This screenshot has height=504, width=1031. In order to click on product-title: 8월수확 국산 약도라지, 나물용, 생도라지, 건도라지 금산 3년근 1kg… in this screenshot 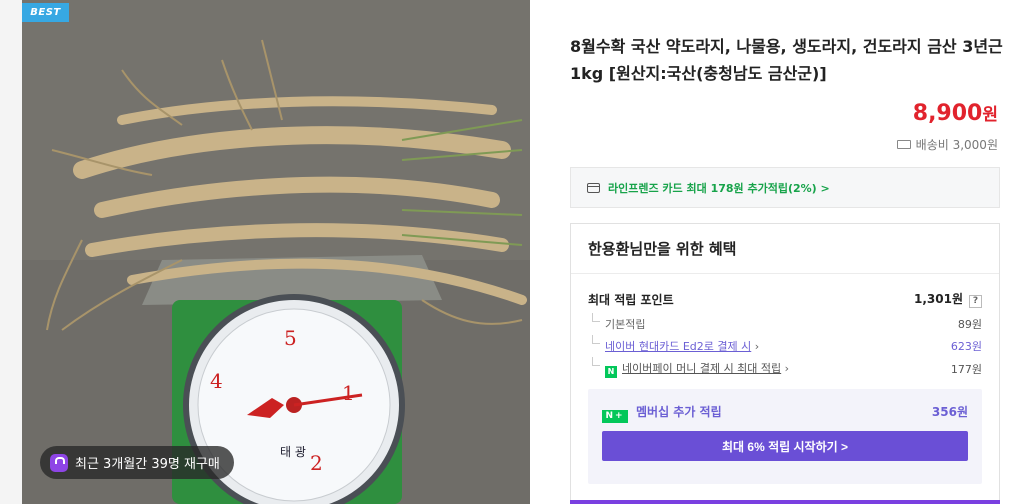, I will do `click(786, 60)`.